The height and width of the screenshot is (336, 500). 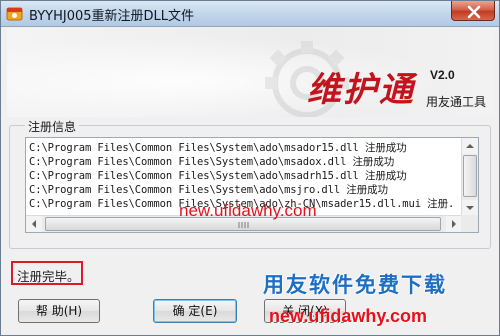 What do you see at coordinates (34, 224) in the screenshot?
I see `scroll-left-arrow-icon` at bounding box center [34, 224].